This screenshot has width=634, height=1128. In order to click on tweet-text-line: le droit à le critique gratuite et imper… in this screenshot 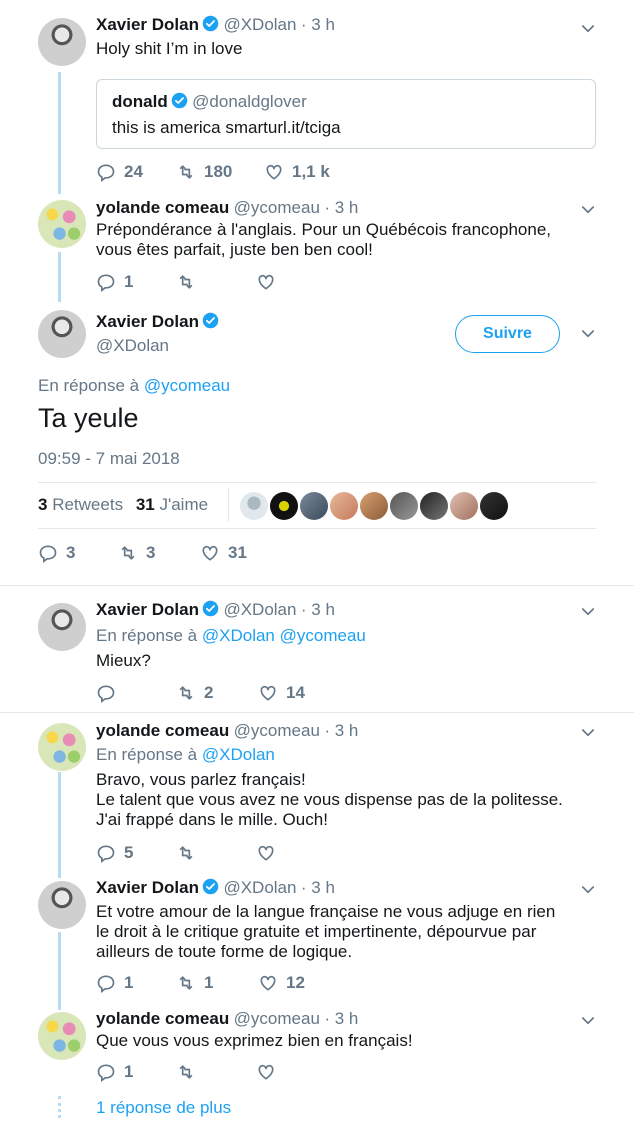, I will do `click(316, 931)`.